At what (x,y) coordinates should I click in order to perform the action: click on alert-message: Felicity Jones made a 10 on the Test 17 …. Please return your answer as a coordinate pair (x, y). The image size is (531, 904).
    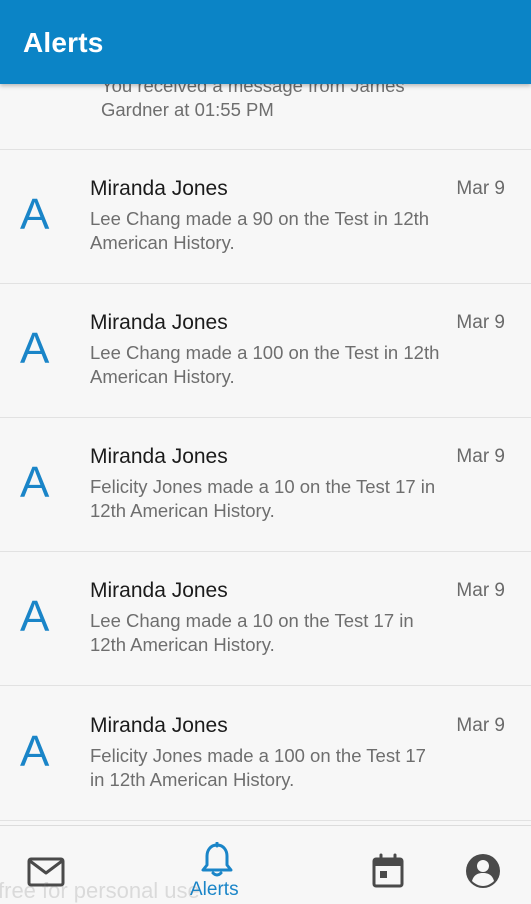
    Looking at the image, I should click on (263, 498).